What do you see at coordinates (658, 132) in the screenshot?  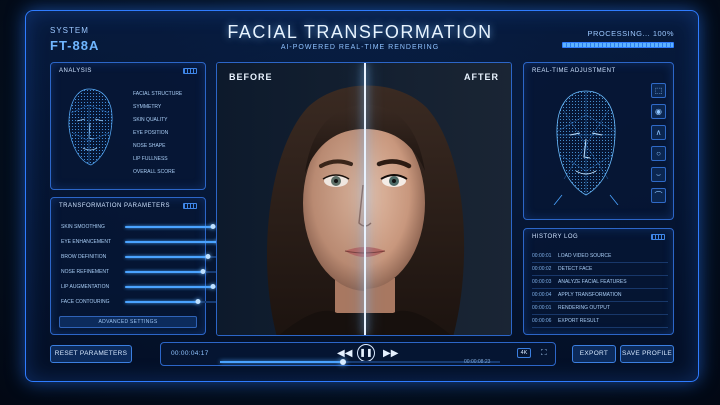 I see `nose-icon: ∧` at bounding box center [658, 132].